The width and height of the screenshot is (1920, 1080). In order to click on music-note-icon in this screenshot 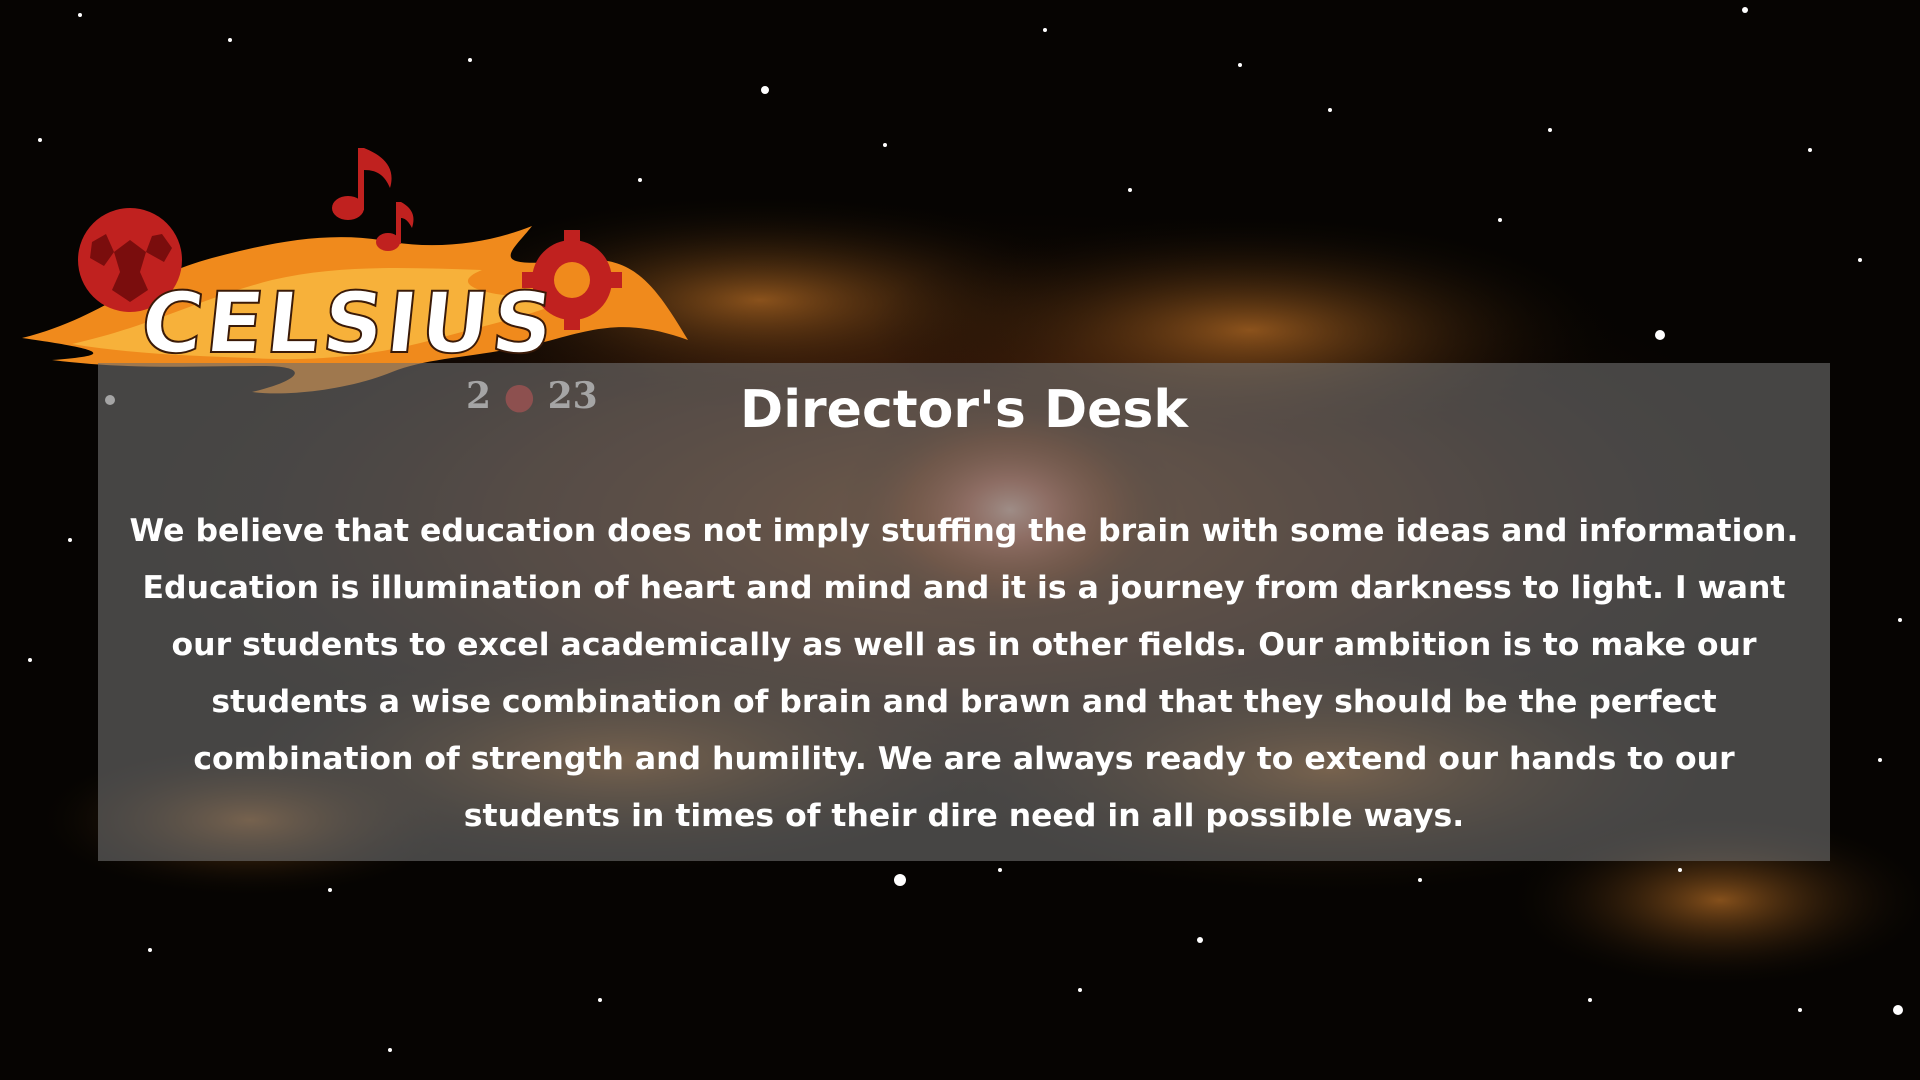, I will do `click(373, 199)`.